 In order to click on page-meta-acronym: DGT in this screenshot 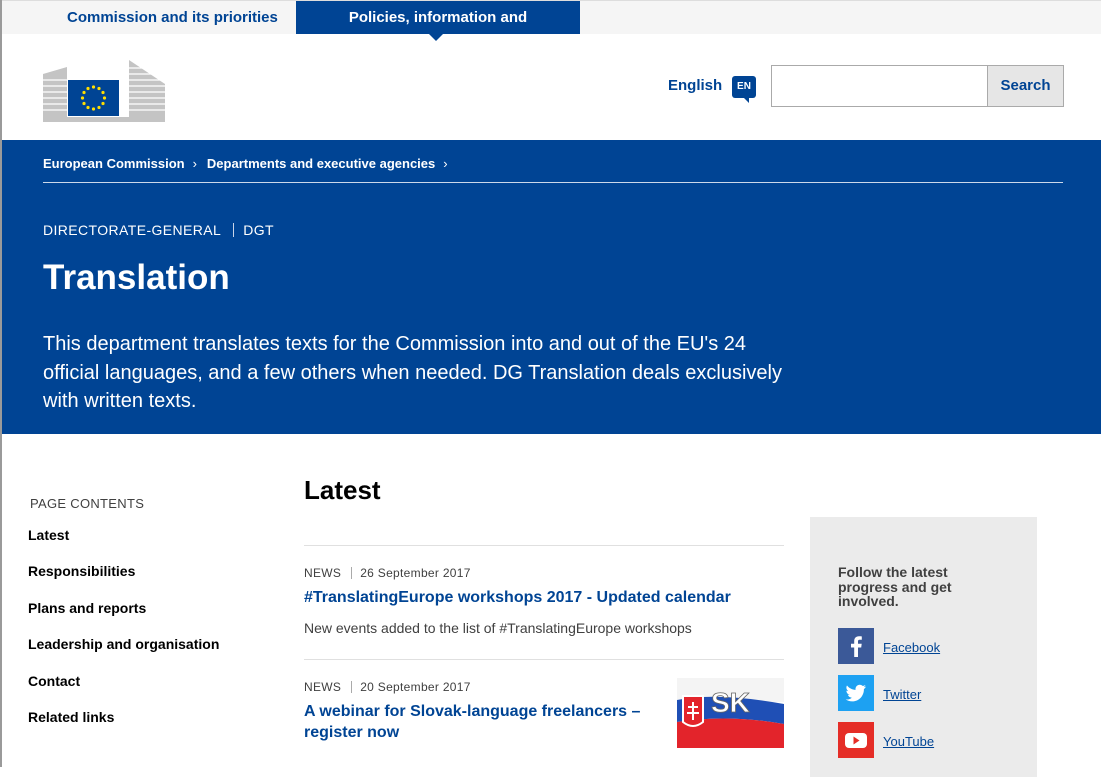, I will do `click(258, 230)`.